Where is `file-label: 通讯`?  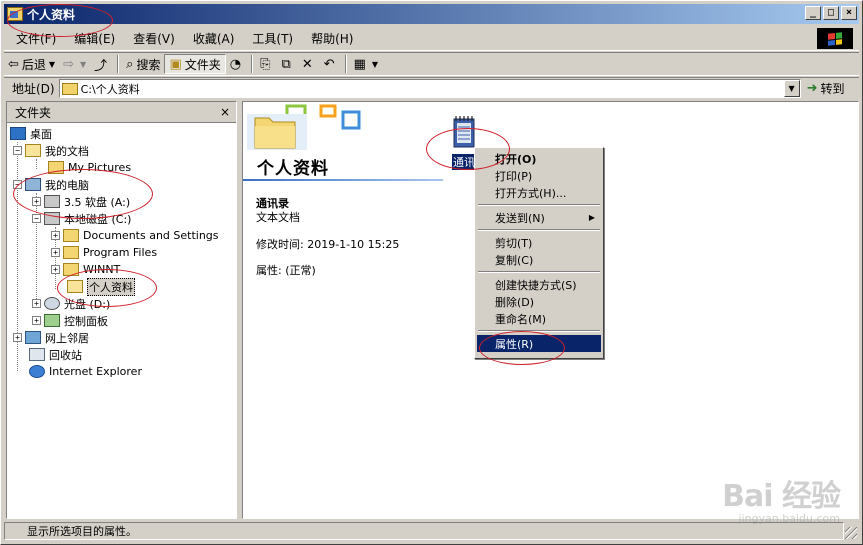 file-label: 通讯 is located at coordinates (464, 162).